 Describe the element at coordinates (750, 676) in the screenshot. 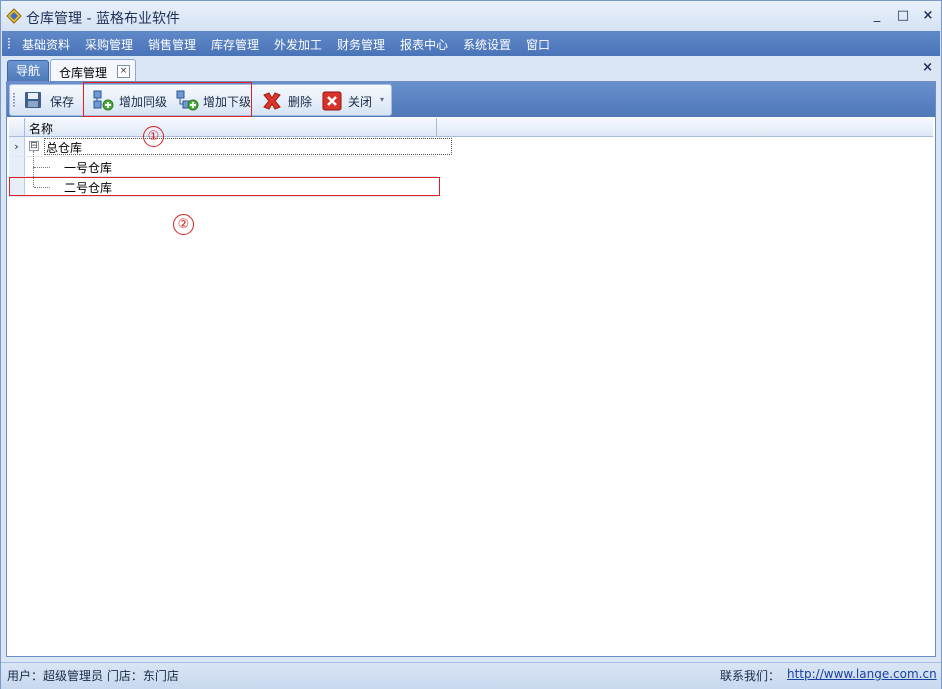

I see `status-contact-label: 联系我们：` at that location.